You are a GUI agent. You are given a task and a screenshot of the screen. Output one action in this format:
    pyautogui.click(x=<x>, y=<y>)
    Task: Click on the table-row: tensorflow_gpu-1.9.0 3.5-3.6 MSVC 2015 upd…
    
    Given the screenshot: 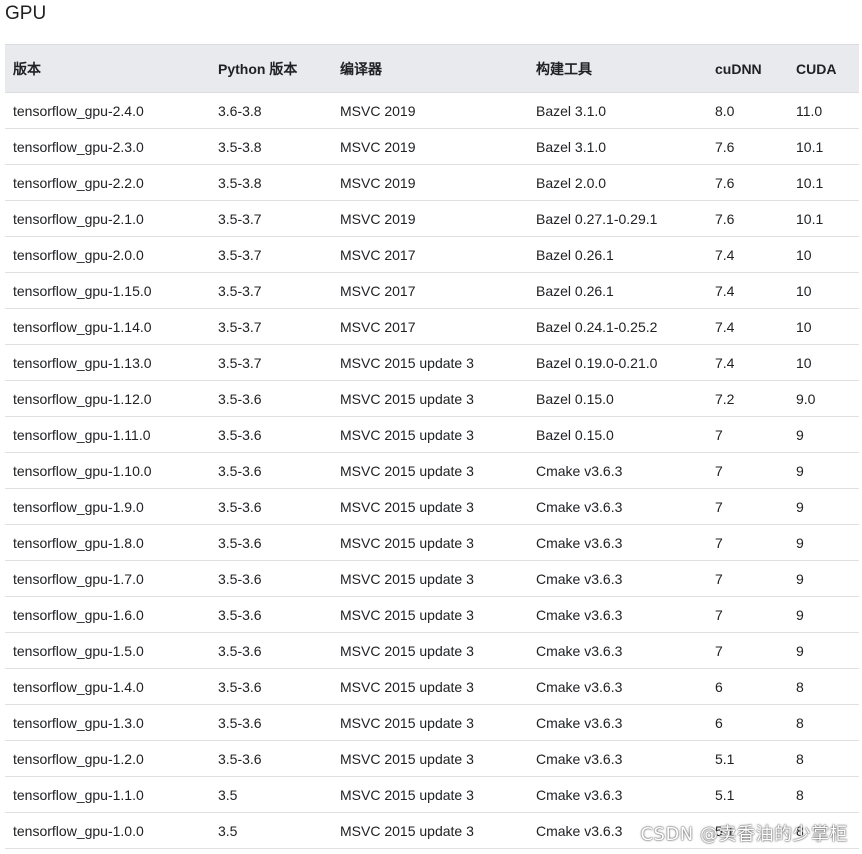 What is the action you would take?
    pyautogui.click(x=432, y=507)
    